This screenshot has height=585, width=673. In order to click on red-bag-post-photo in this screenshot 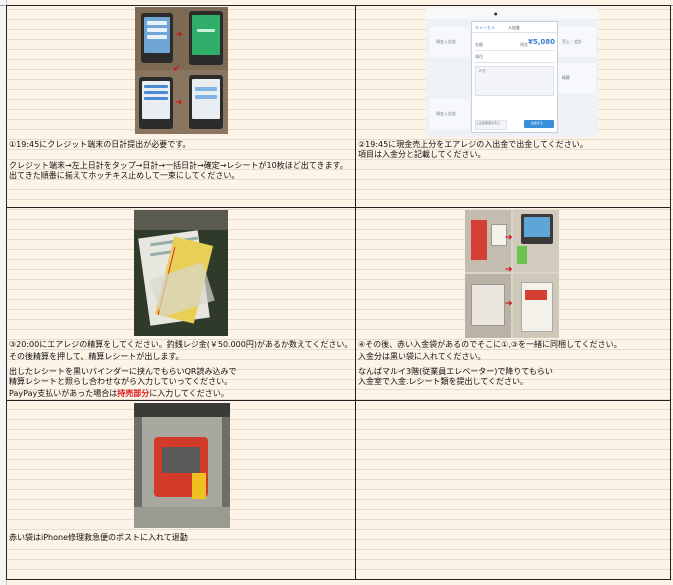, I will do `click(182, 465)`.